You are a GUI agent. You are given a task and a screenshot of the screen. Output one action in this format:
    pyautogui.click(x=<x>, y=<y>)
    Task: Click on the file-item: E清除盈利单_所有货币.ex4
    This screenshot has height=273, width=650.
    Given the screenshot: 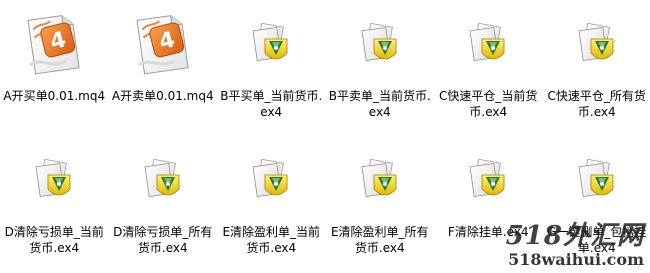 What is the action you would take?
    pyautogui.click(x=380, y=204)
    